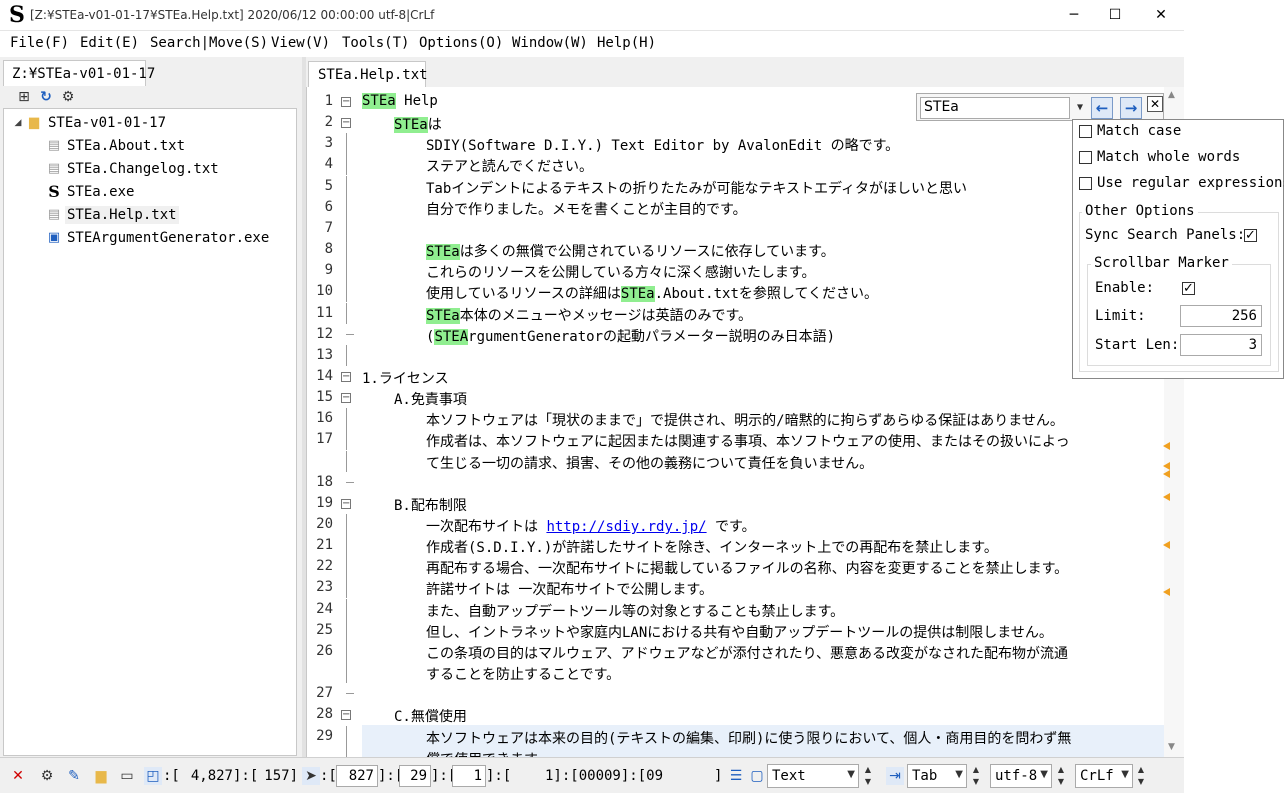 The height and width of the screenshot is (793, 1284). What do you see at coordinates (737, 334) in the screenshot?
I see `editor-line: 12 (STEArgumentGeneratorの起動パラメーター説明のみ日本語)` at bounding box center [737, 334].